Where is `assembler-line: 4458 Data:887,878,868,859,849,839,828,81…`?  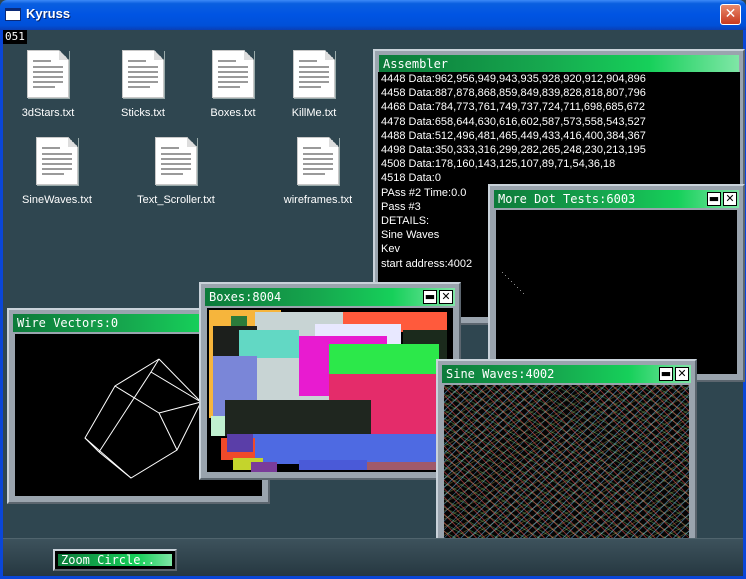
assembler-line: 4458 Data:887,878,868,859,849,839,828,81… is located at coordinates (513, 93).